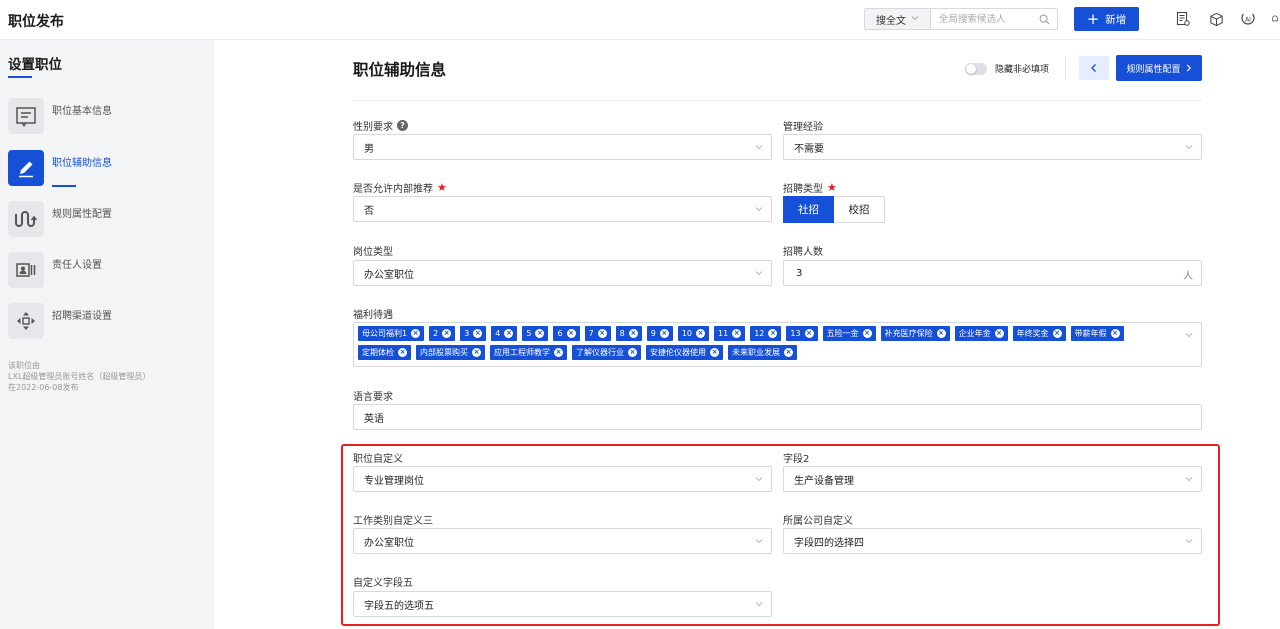 This screenshot has width=1280, height=629. I want to click on welfare-tag: 2 ×, so click(442, 333).